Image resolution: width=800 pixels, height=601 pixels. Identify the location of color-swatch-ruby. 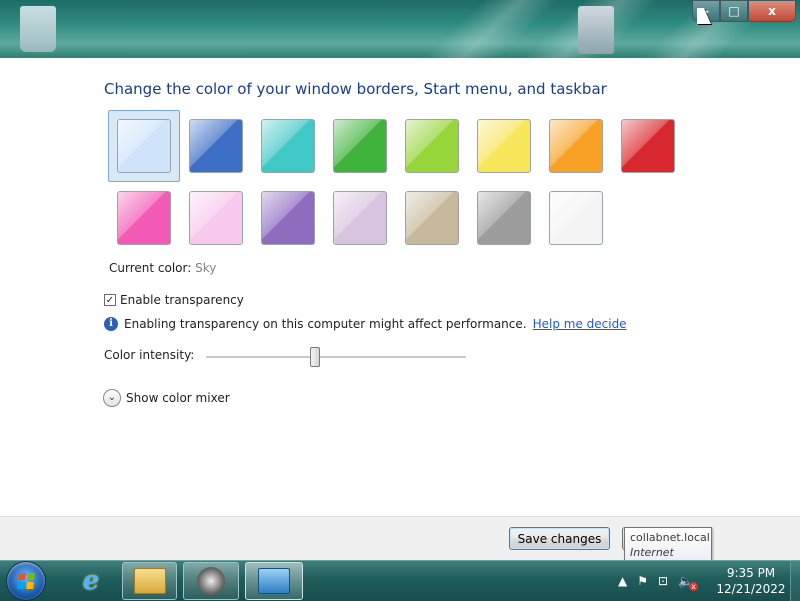
(648, 146).